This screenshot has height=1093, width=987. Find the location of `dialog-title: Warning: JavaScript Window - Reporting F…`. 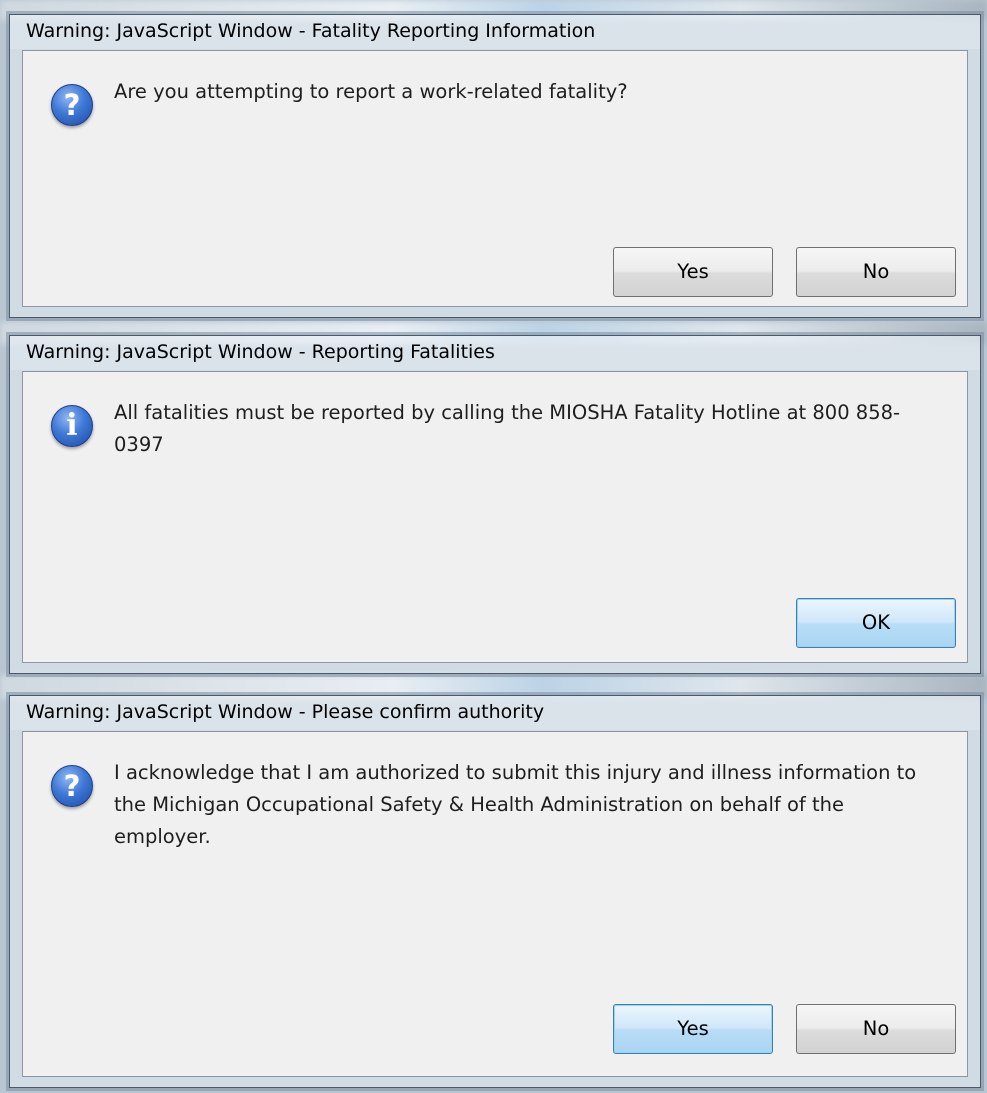

dialog-title: Warning: JavaScript Window - Reporting F… is located at coordinates (495, 353).